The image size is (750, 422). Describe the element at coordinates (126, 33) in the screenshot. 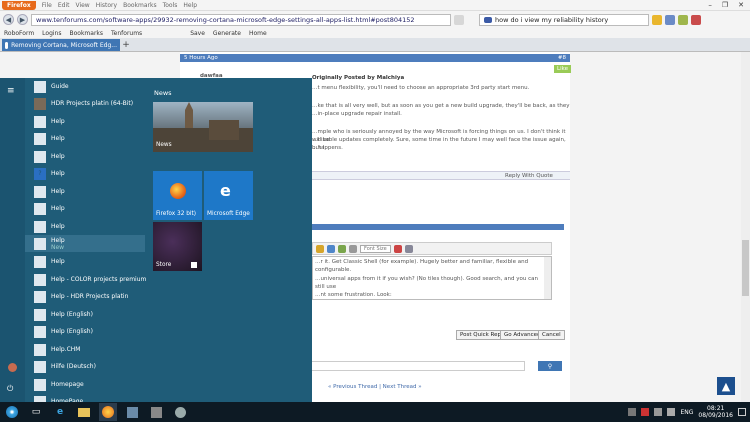

I see `bookmark-tenforums: Tenforums` at that location.